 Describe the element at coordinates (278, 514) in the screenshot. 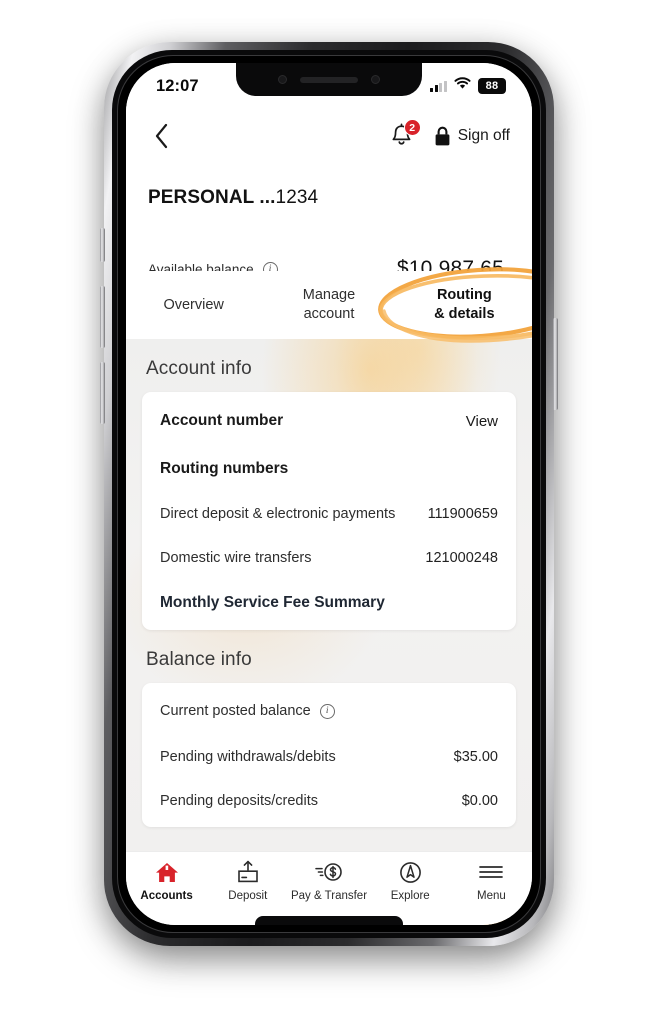

I see `row-direct-deposit-label: Direct deposit & electronic payments` at that location.